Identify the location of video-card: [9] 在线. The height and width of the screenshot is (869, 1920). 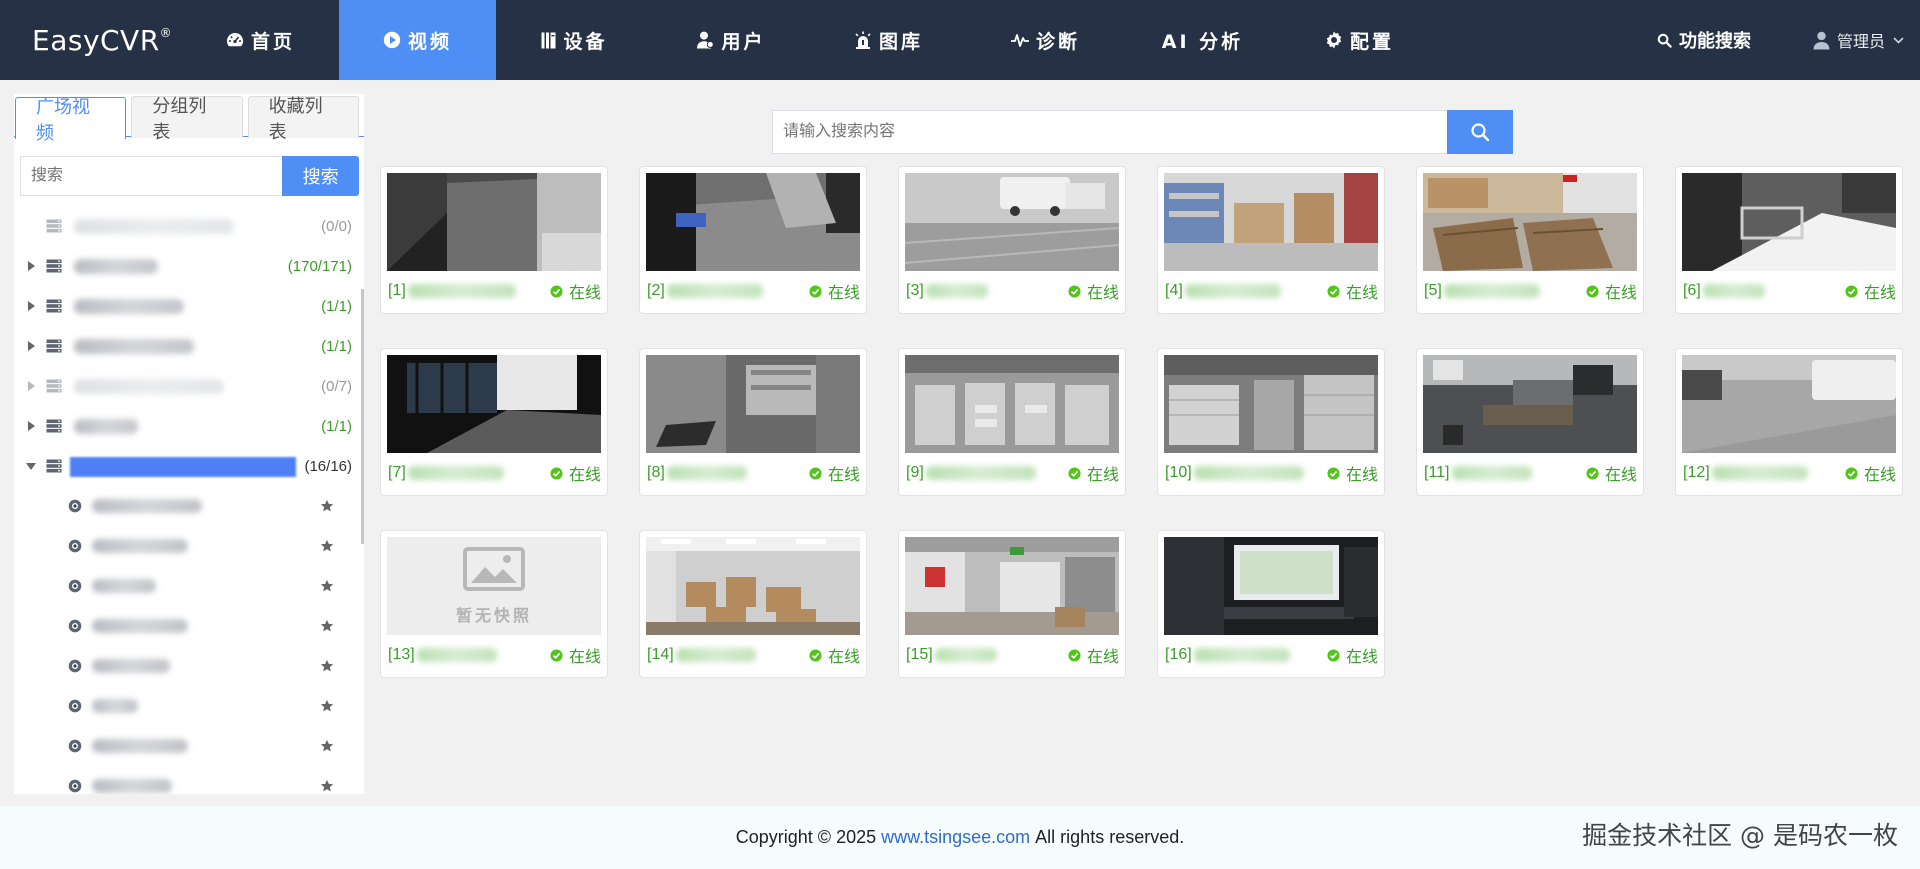
(1012, 422).